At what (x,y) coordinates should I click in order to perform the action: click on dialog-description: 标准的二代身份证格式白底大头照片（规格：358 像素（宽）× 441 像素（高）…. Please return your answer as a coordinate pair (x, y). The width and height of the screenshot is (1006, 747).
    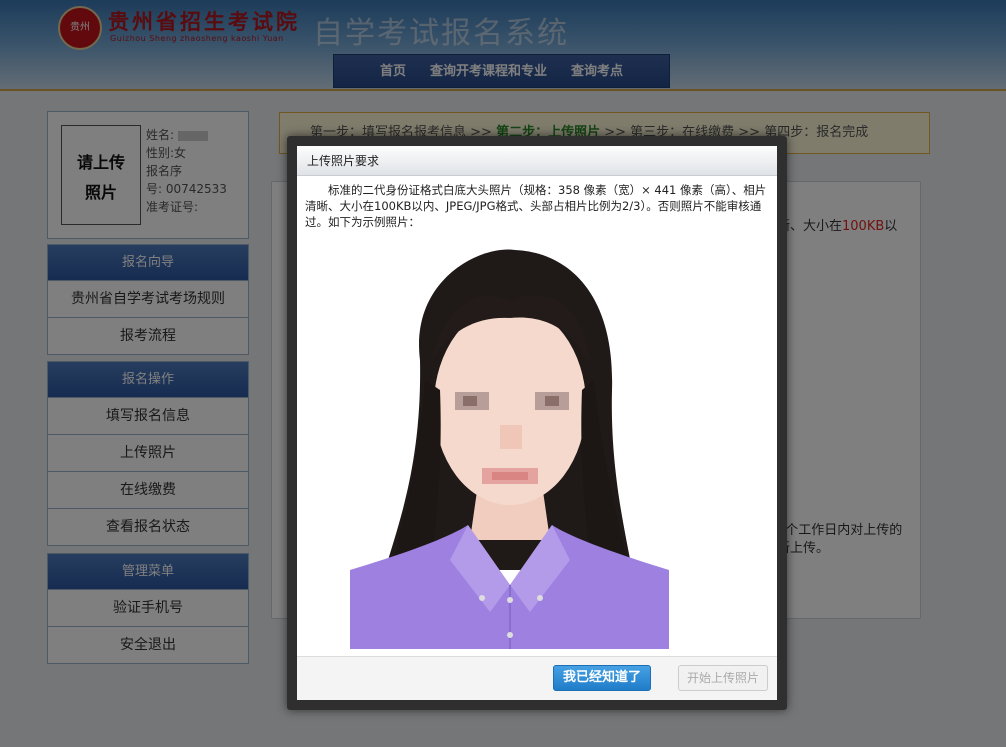
    Looking at the image, I should click on (536, 206).